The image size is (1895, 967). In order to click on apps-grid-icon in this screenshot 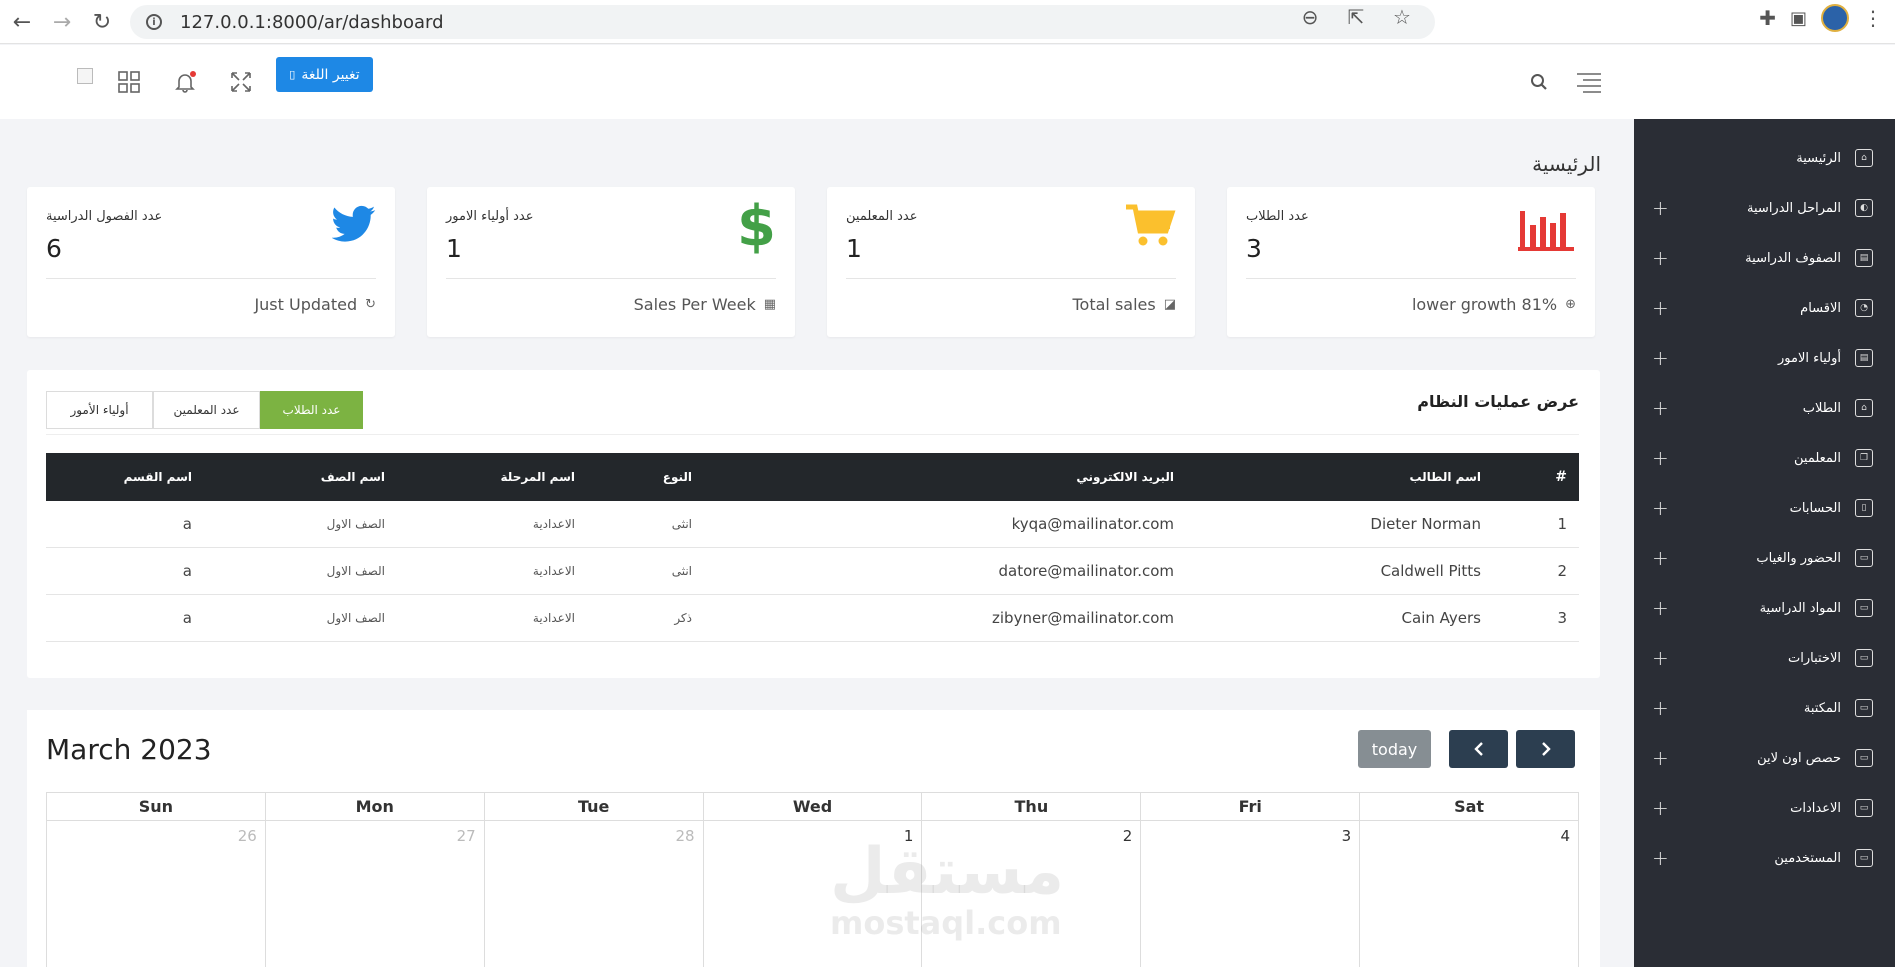, I will do `click(129, 82)`.